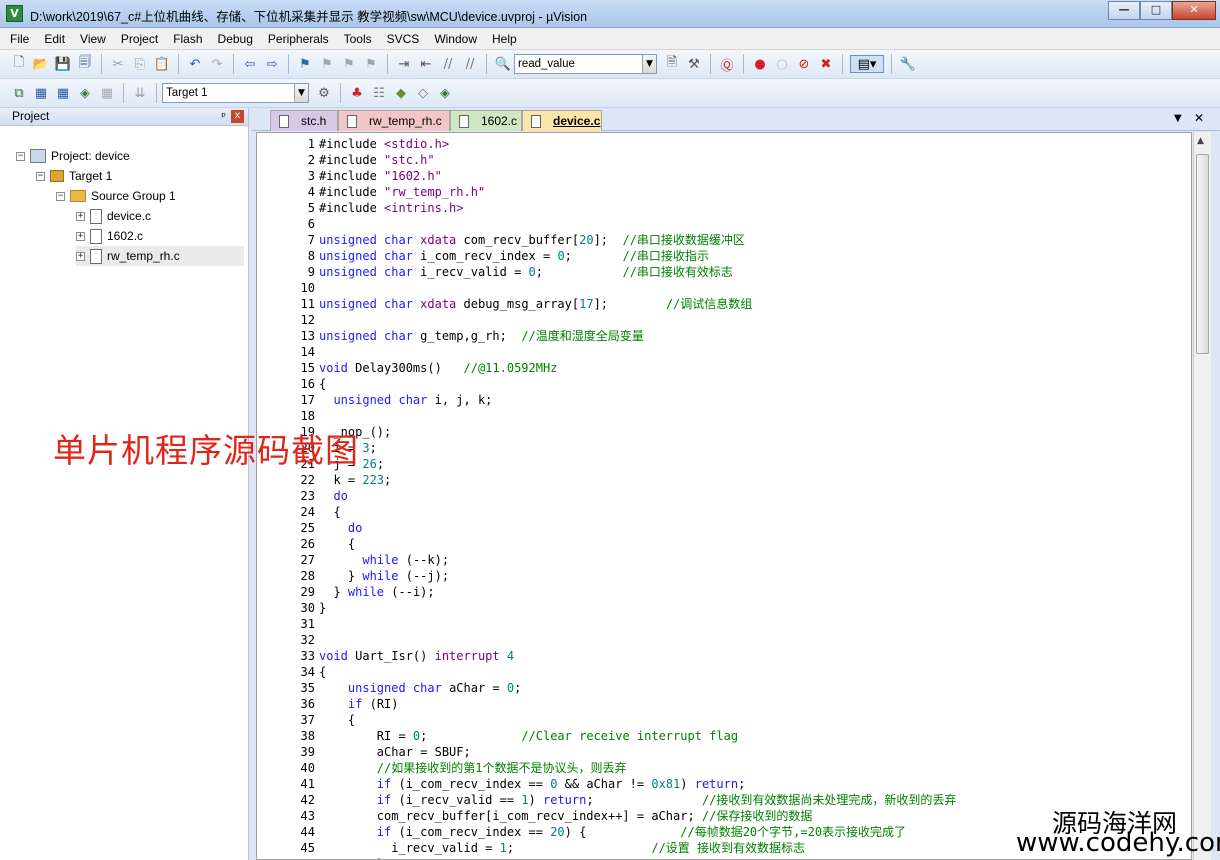 The image size is (1220, 860). I want to click on code-token: while, so click(369, 592).